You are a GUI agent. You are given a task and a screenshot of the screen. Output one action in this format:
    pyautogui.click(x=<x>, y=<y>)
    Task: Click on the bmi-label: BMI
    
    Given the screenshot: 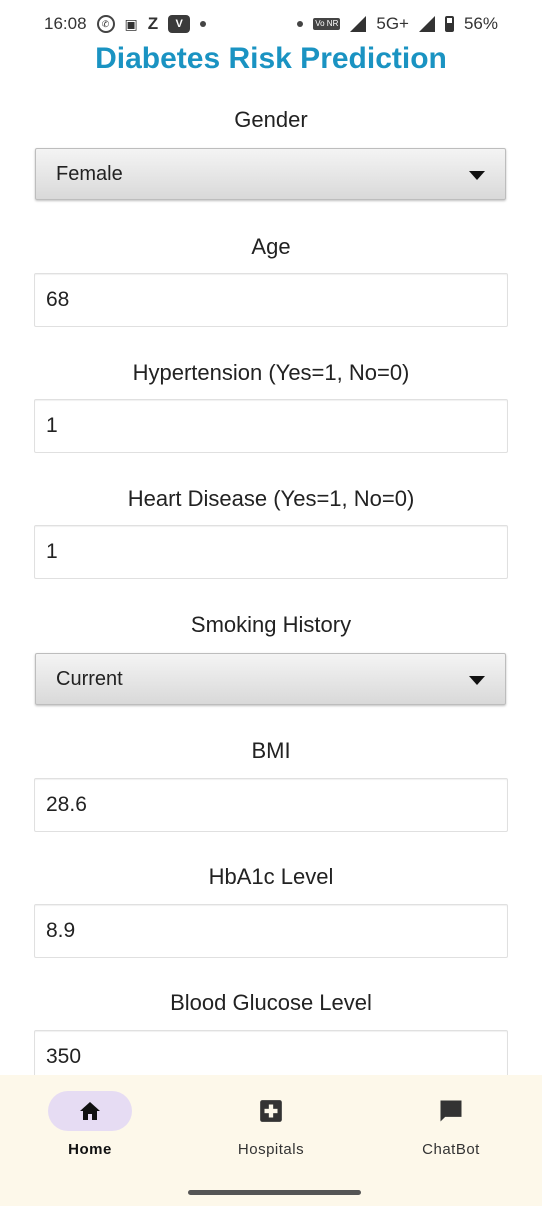 What is the action you would take?
    pyautogui.click(x=271, y=750)
    